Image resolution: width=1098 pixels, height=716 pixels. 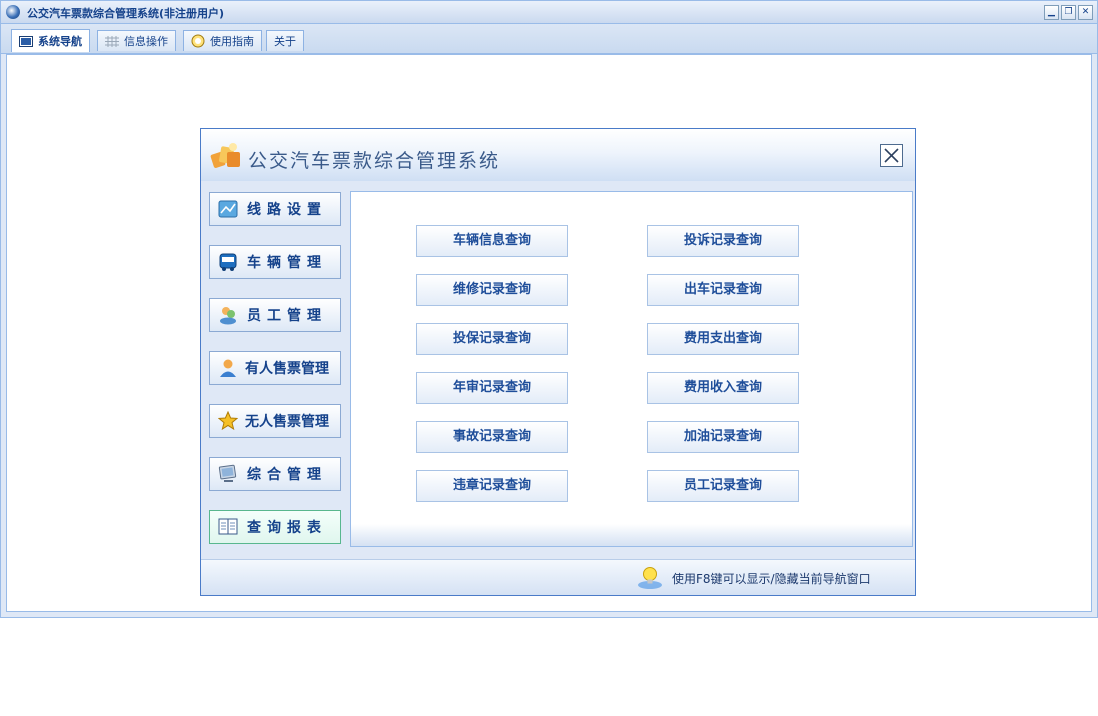 I want to click on tab-user-guide: 使用指南, so click(x=222, y=40).